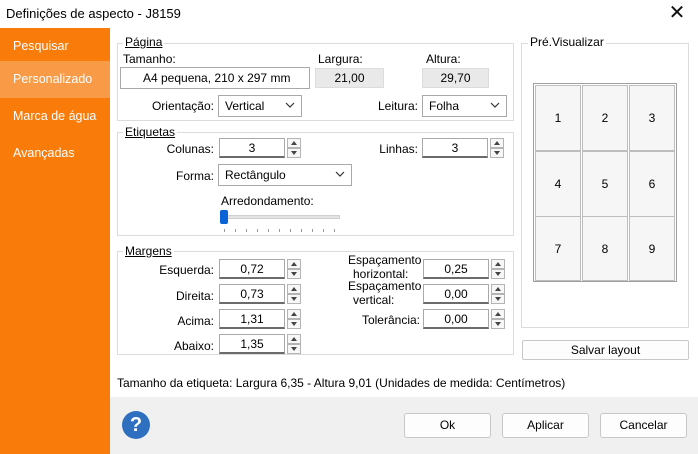 The height and width of the screenshot is (454, 698). Describe the element at coordinates (385, 286) in the screenshot. I see `vspacing-label-line1: Espaçamento` at that location.